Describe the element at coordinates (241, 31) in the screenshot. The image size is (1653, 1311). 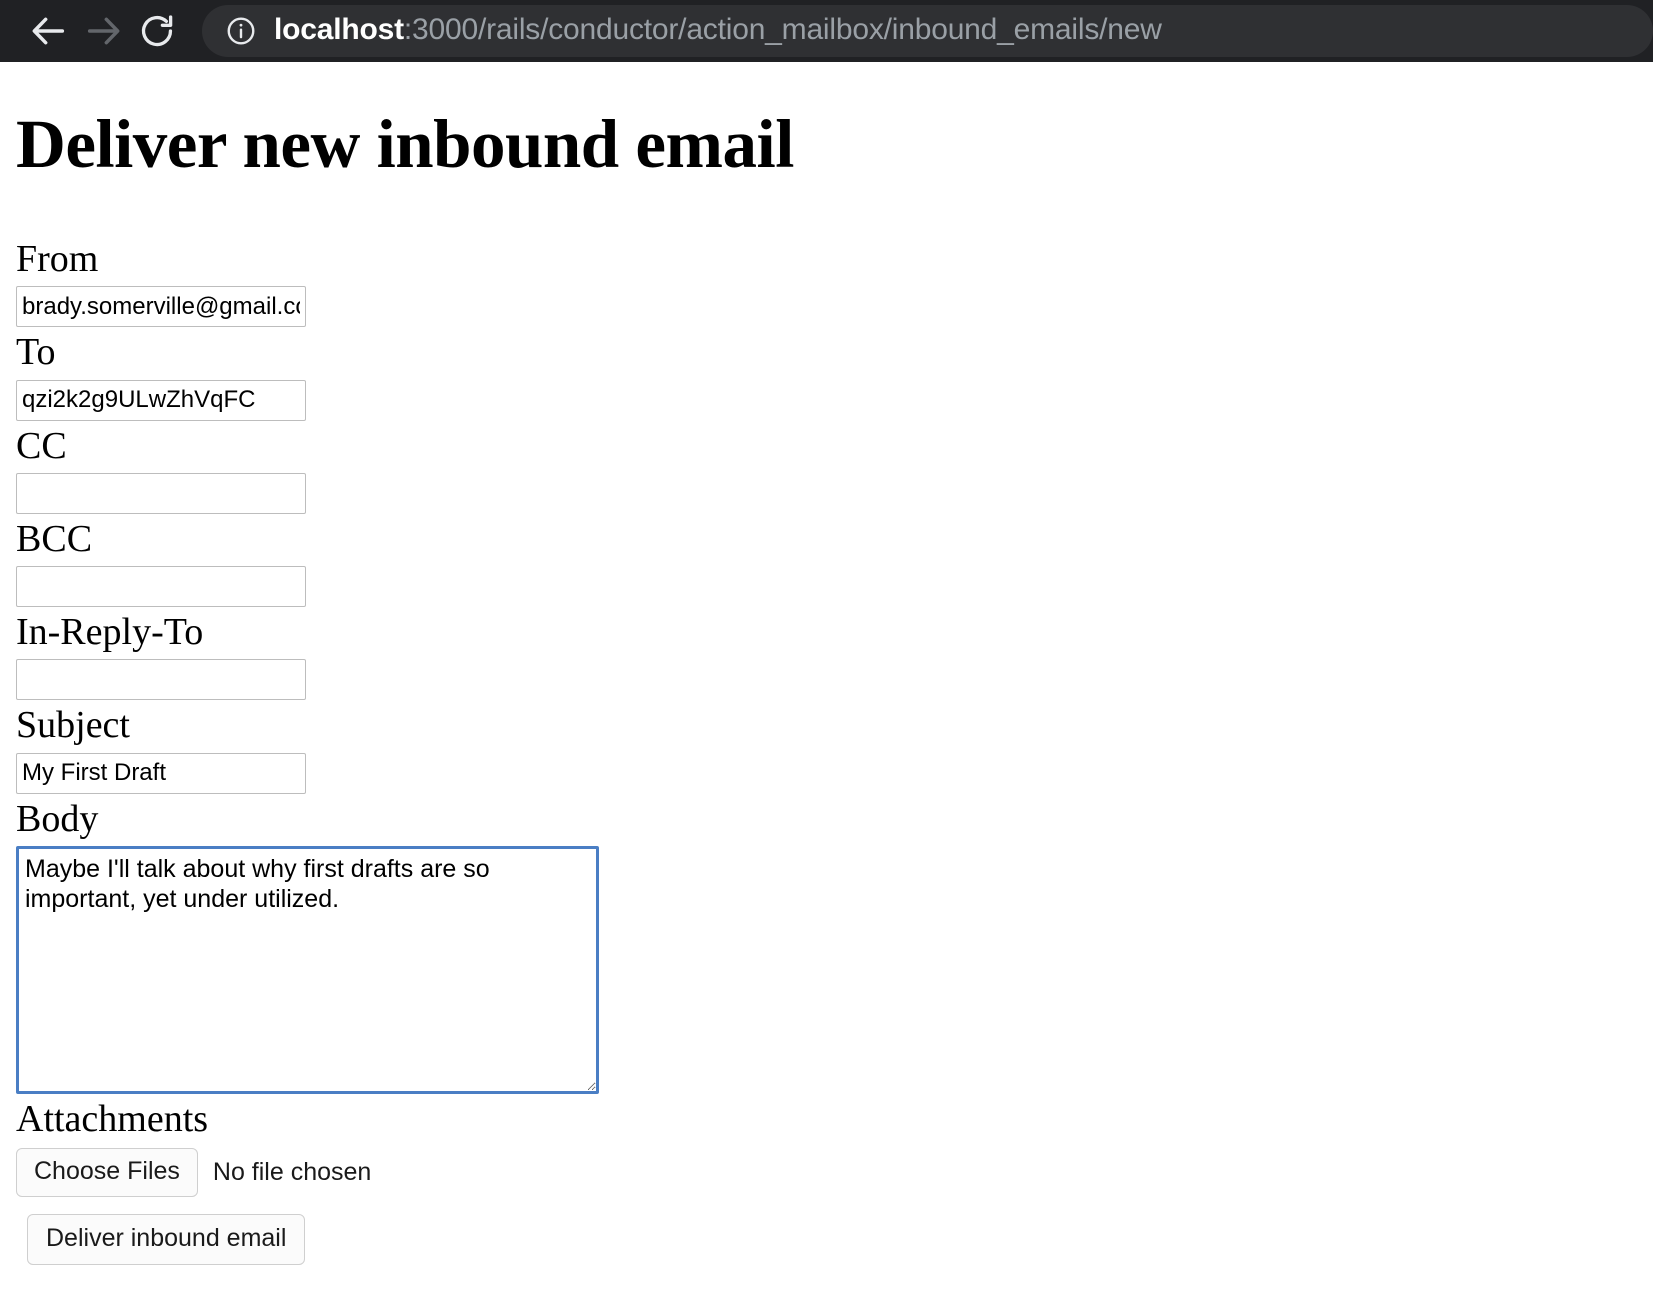
I see `info-circle-icon` at that location.